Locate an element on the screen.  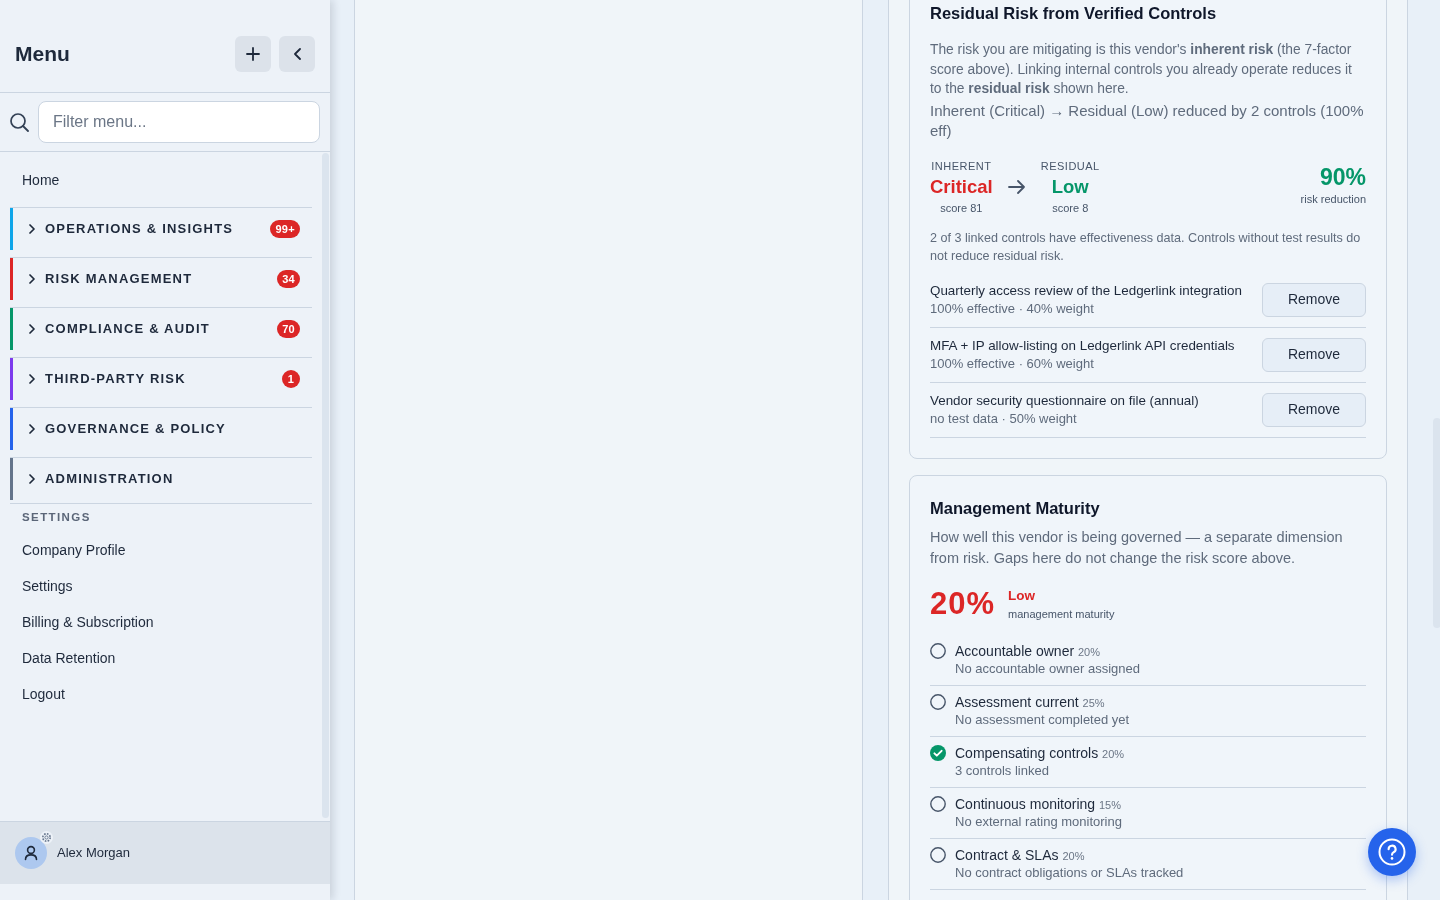
factor-name: Assessment current 25% is located at coordinates (1030, 701).